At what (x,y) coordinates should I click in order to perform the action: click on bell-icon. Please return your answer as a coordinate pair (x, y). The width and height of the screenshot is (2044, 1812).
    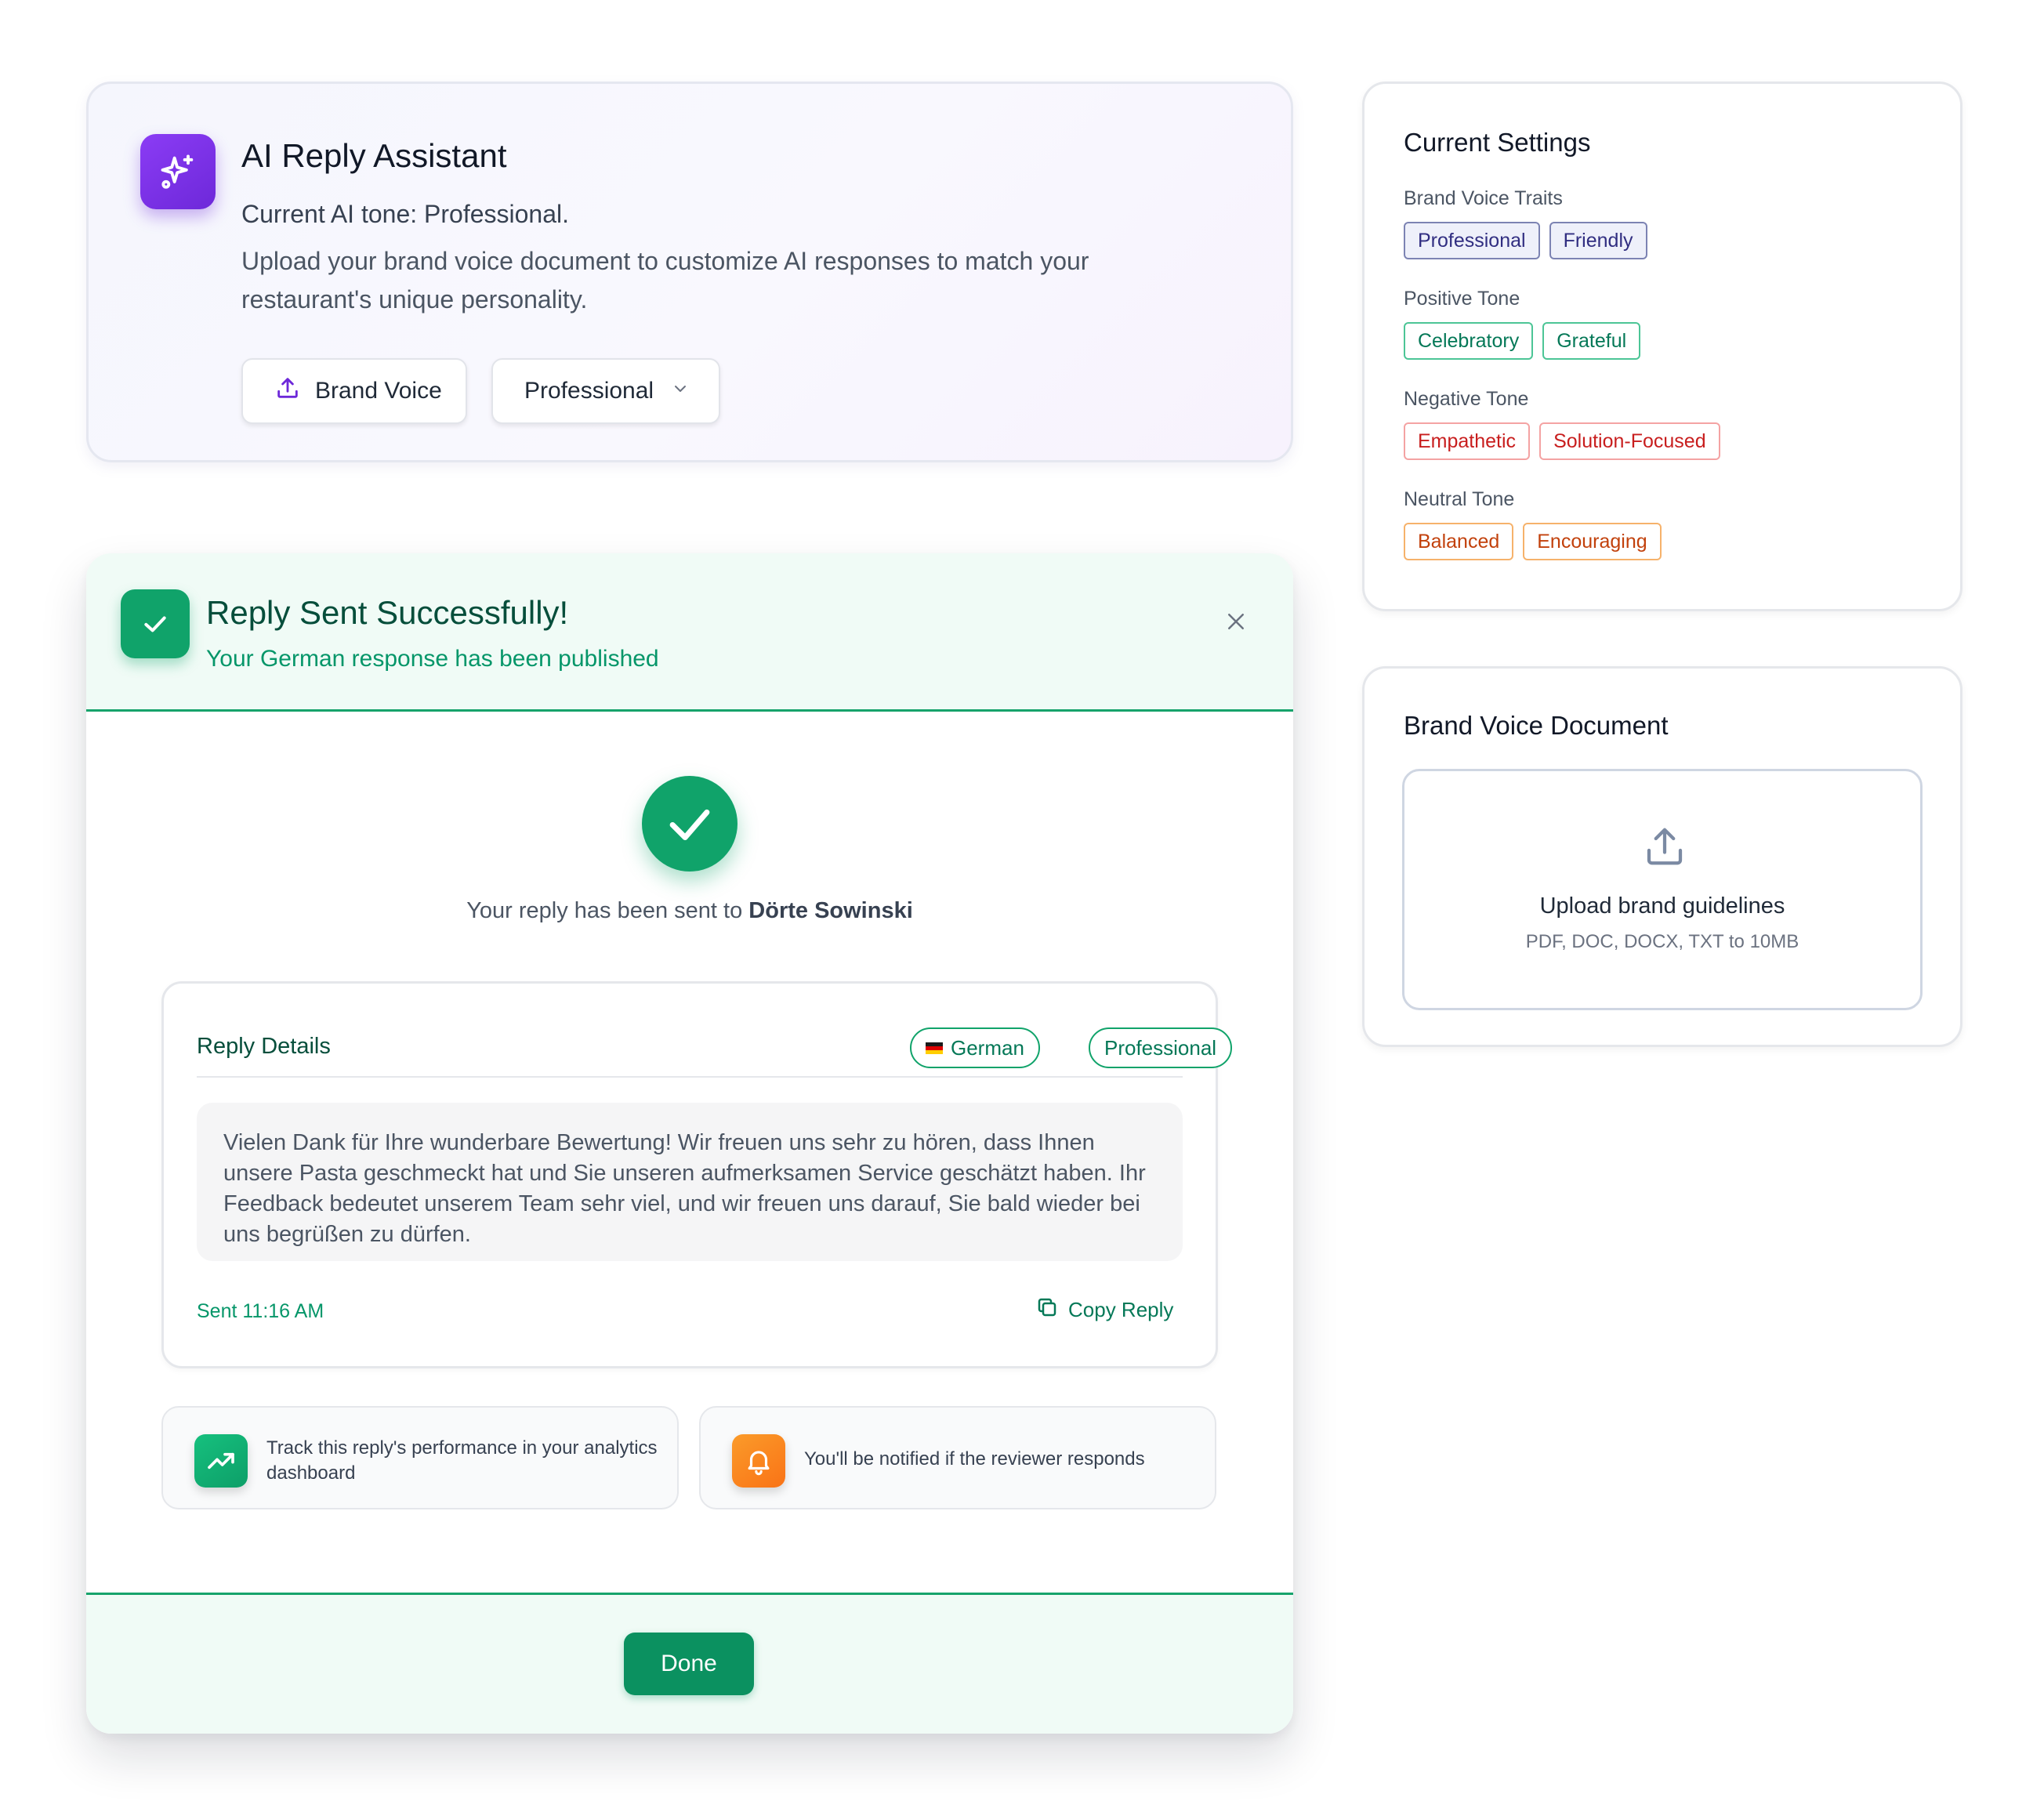
    Looking at the image, I should click on (758, 1461).